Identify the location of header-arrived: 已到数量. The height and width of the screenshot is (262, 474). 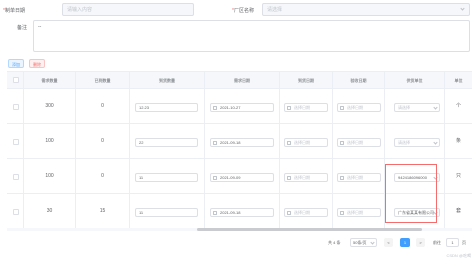
(103, 80).